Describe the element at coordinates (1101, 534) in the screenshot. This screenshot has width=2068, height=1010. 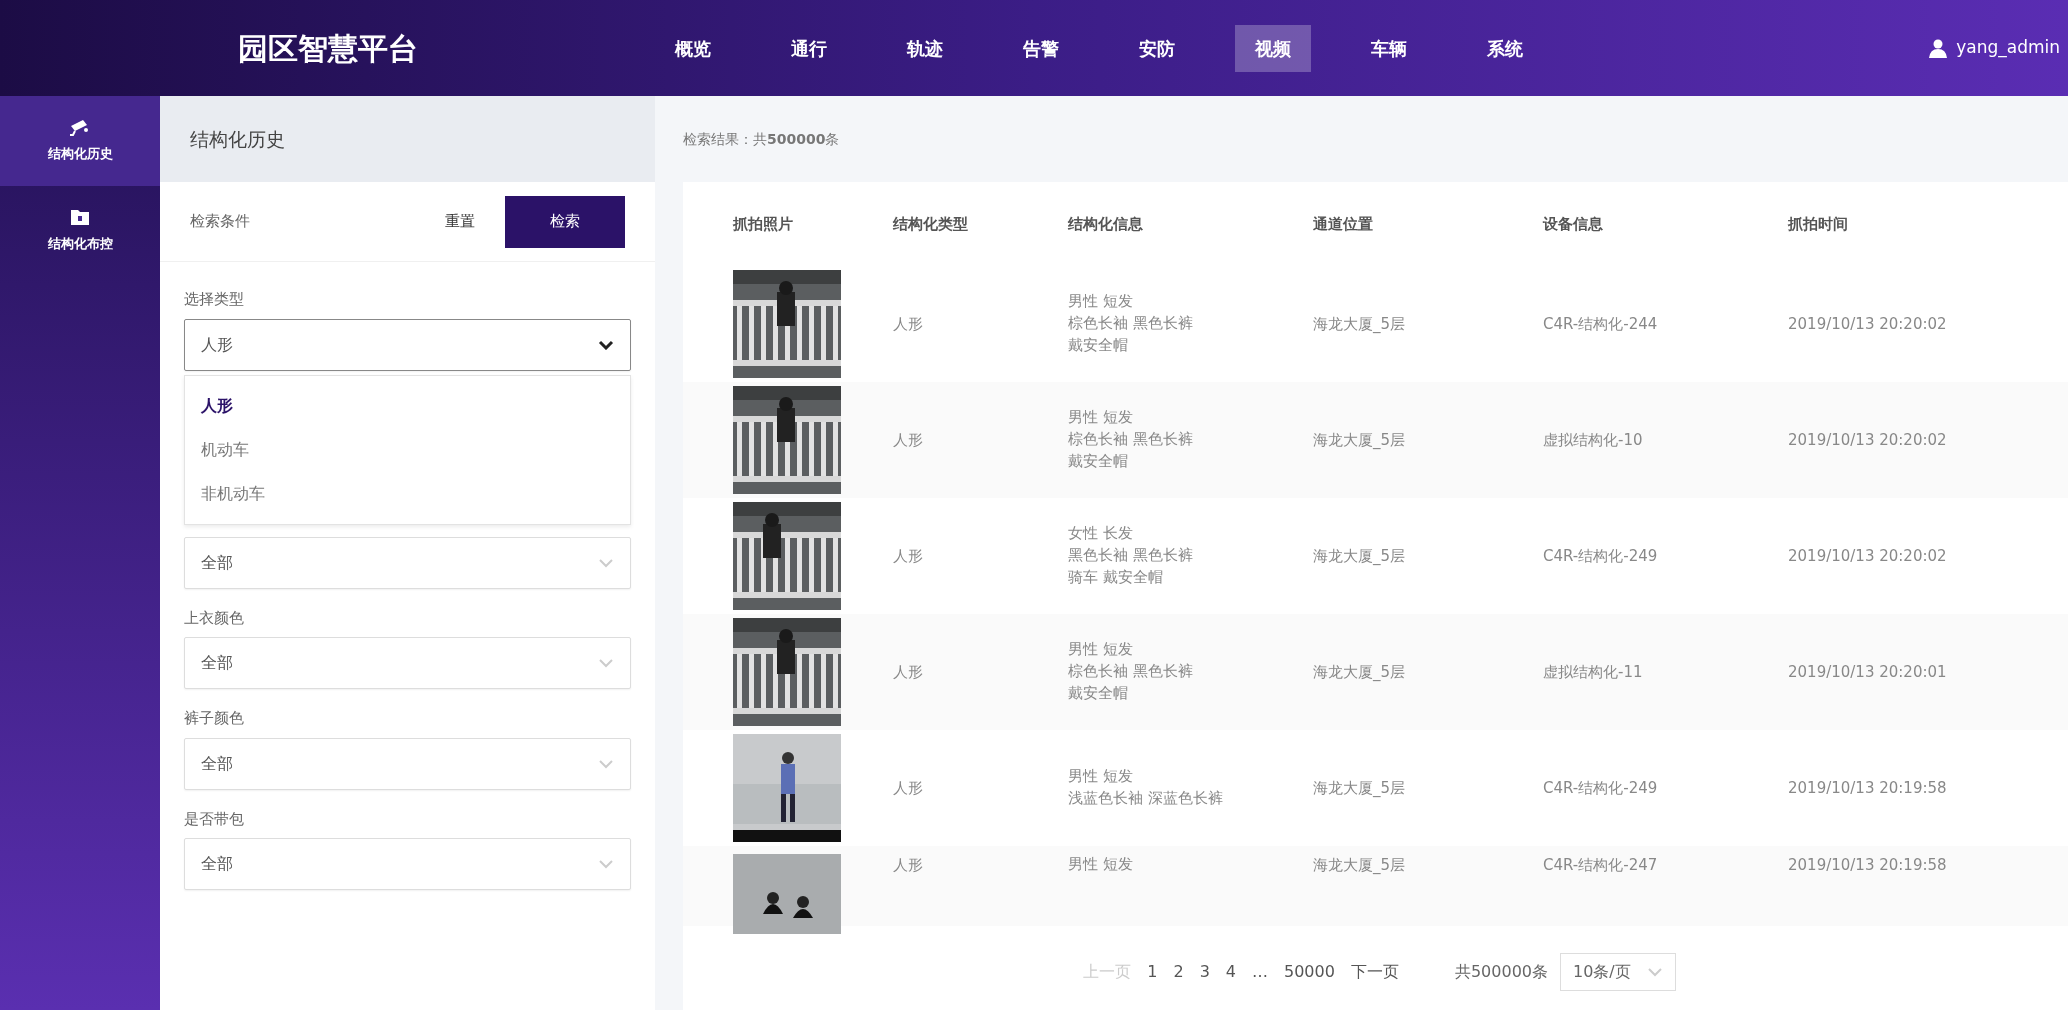
I see `table-cell-text: 女性 长发` at that location.